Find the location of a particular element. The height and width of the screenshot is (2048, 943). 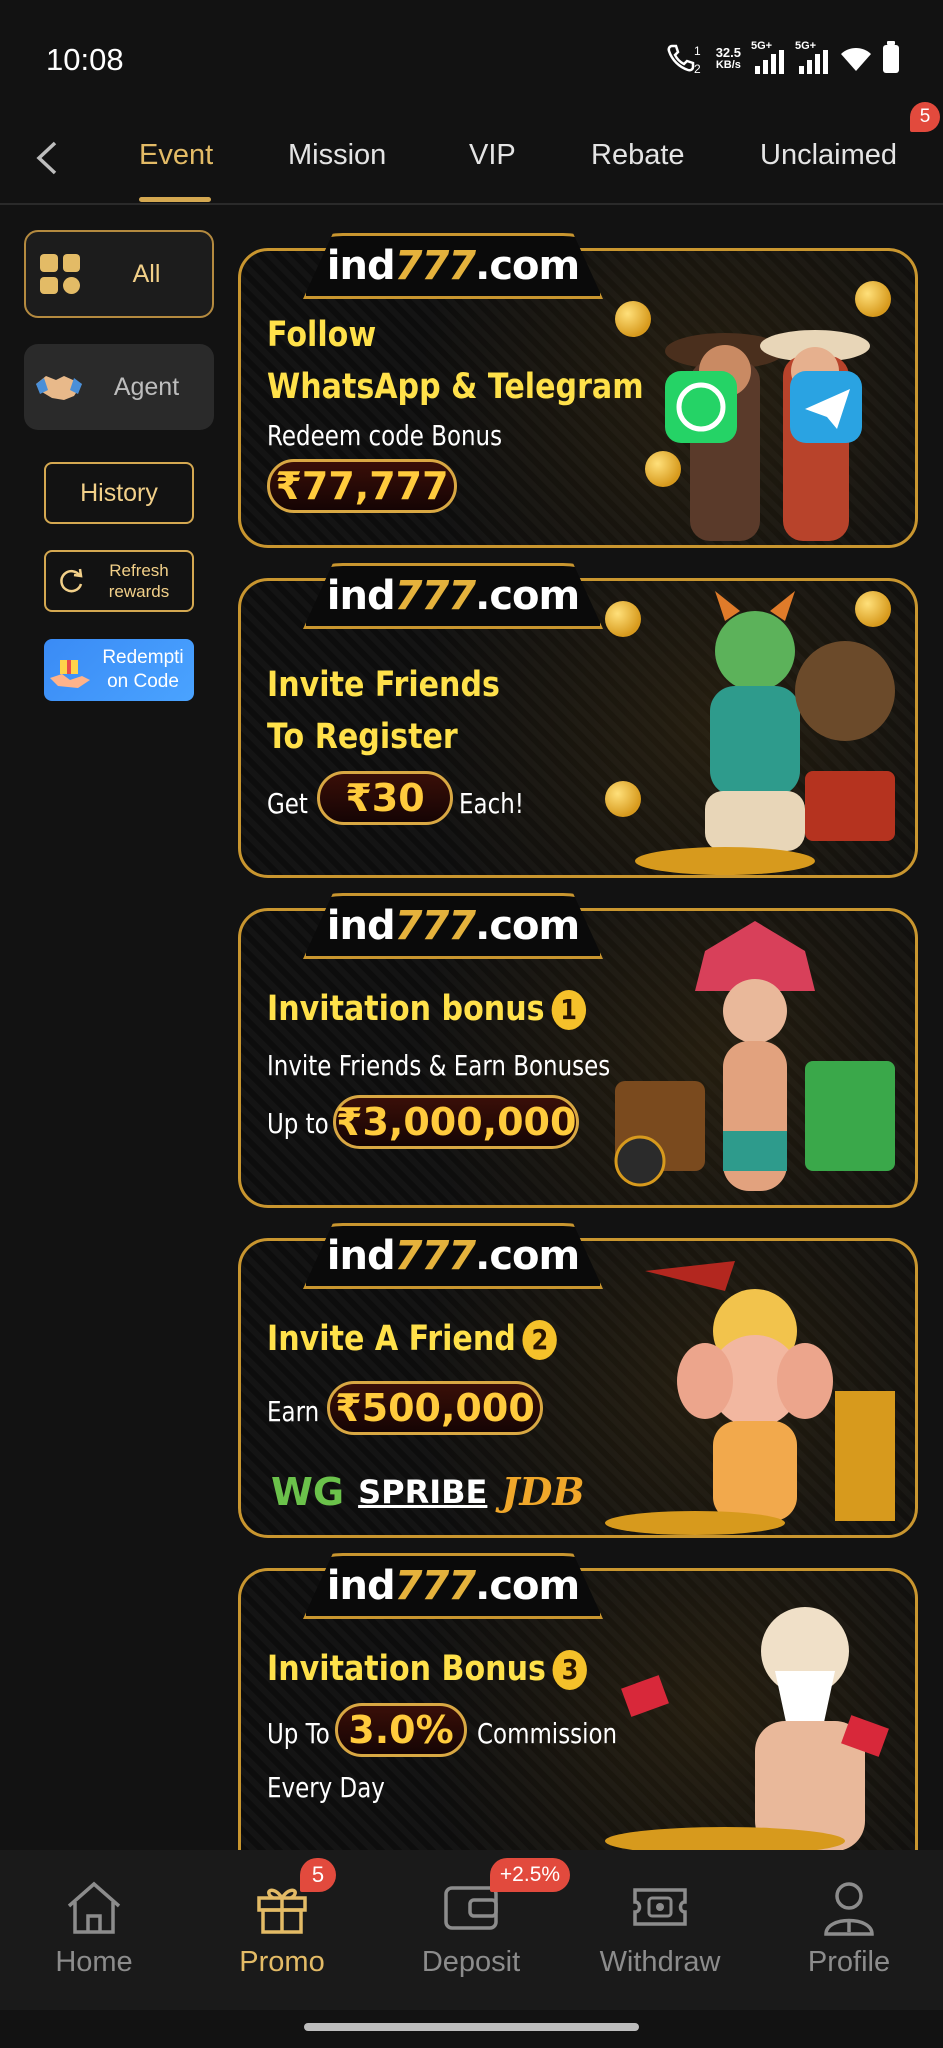

tab-rebate: Rebate is located at coordinates (638, 155).